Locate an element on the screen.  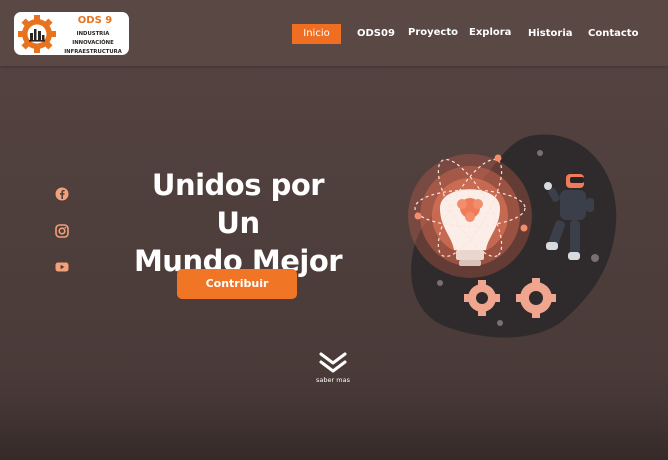
logo-subtitle-line2: INFRAESTRUCTURA is located at coordinates (93, 52).